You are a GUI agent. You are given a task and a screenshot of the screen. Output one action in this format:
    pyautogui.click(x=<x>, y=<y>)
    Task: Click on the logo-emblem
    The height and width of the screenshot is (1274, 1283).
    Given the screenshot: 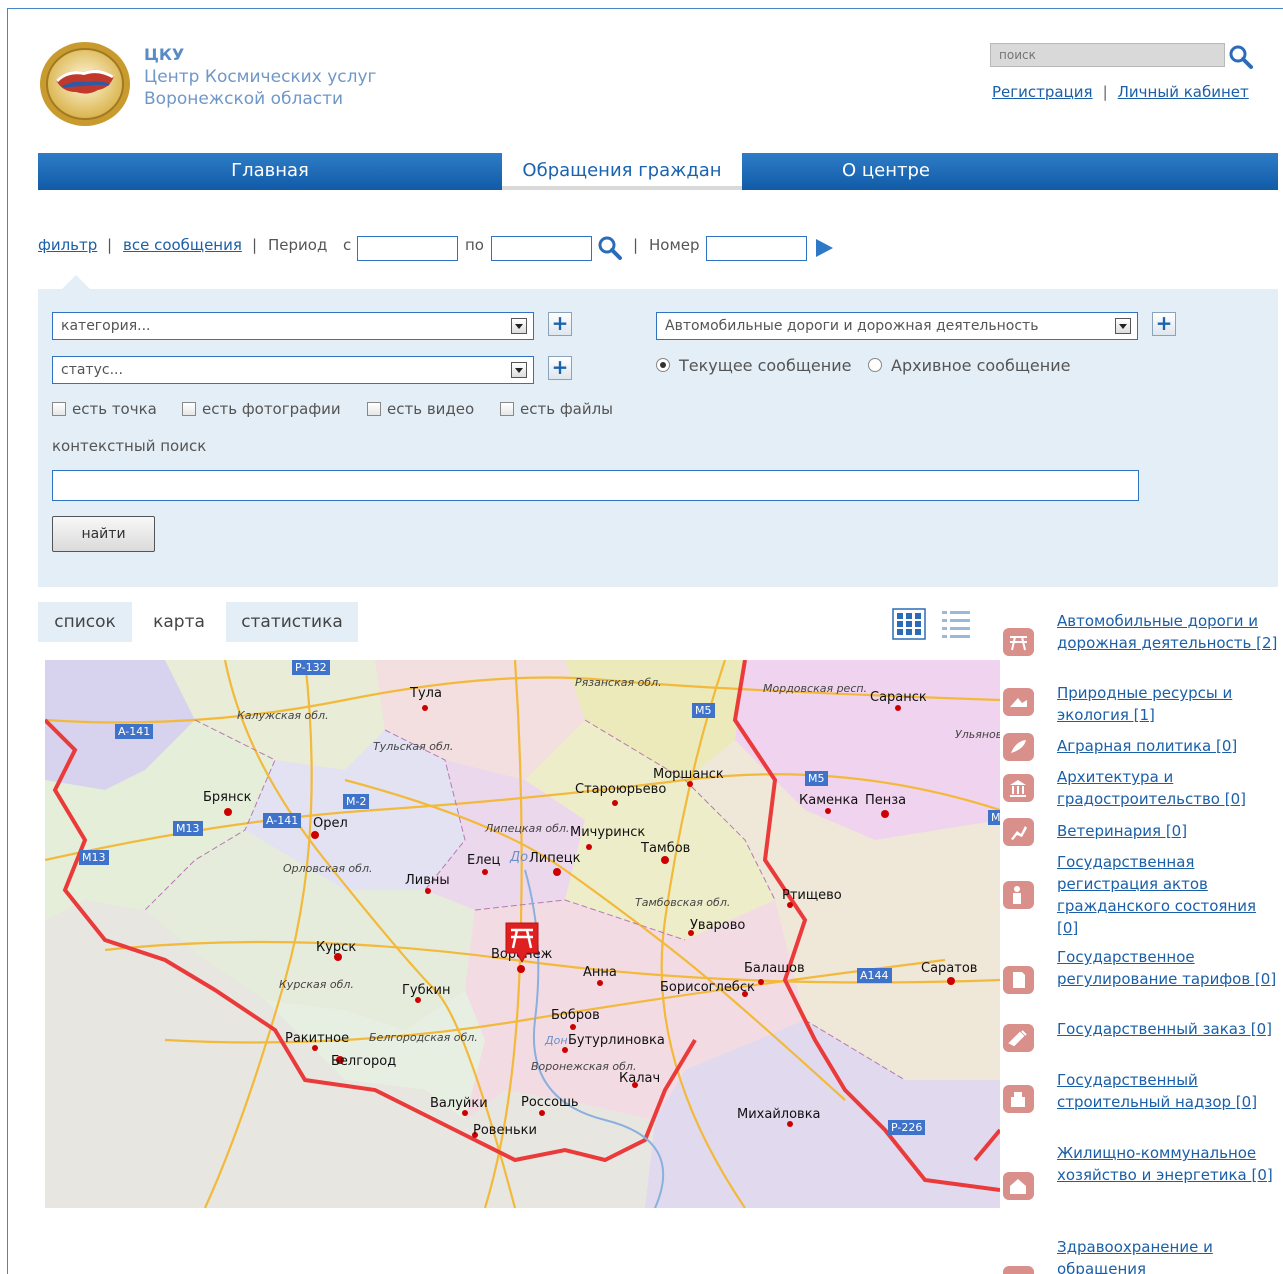 What is the action you would take?
    pyautogui.click(x=85, y=84)
    